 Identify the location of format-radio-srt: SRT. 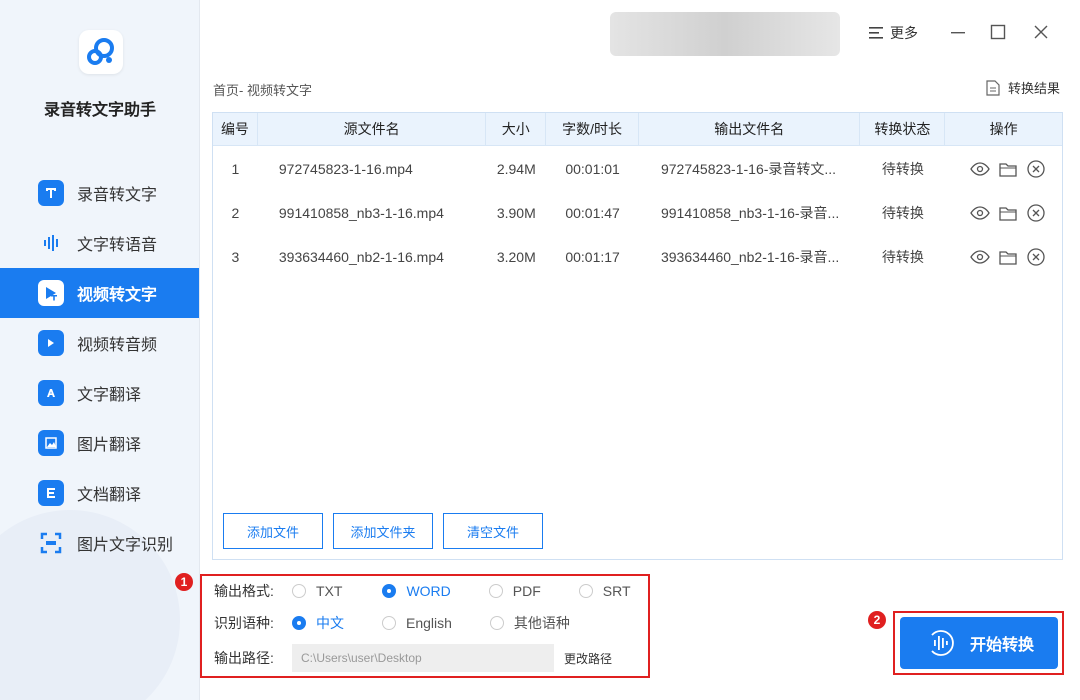
(604, 591).